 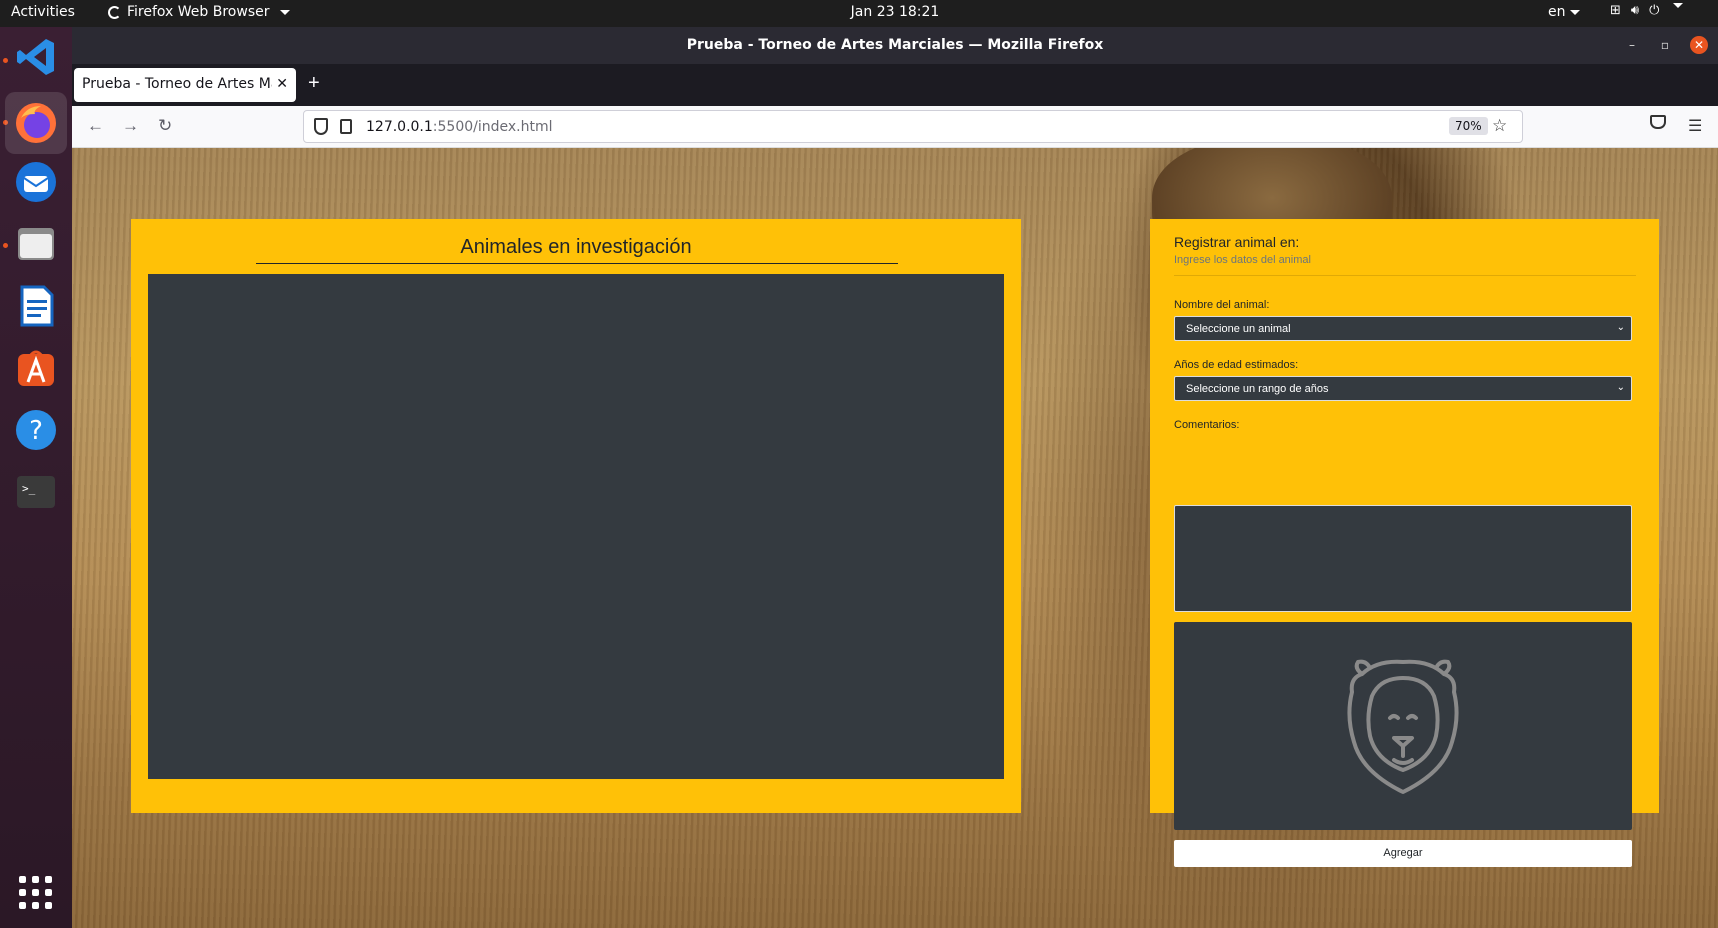 What do you see at coordinates (1242, 260) in the screenshot?
I see `form-subtitle: Ingrese los datos del animal` at bounding box center [1242, 260].